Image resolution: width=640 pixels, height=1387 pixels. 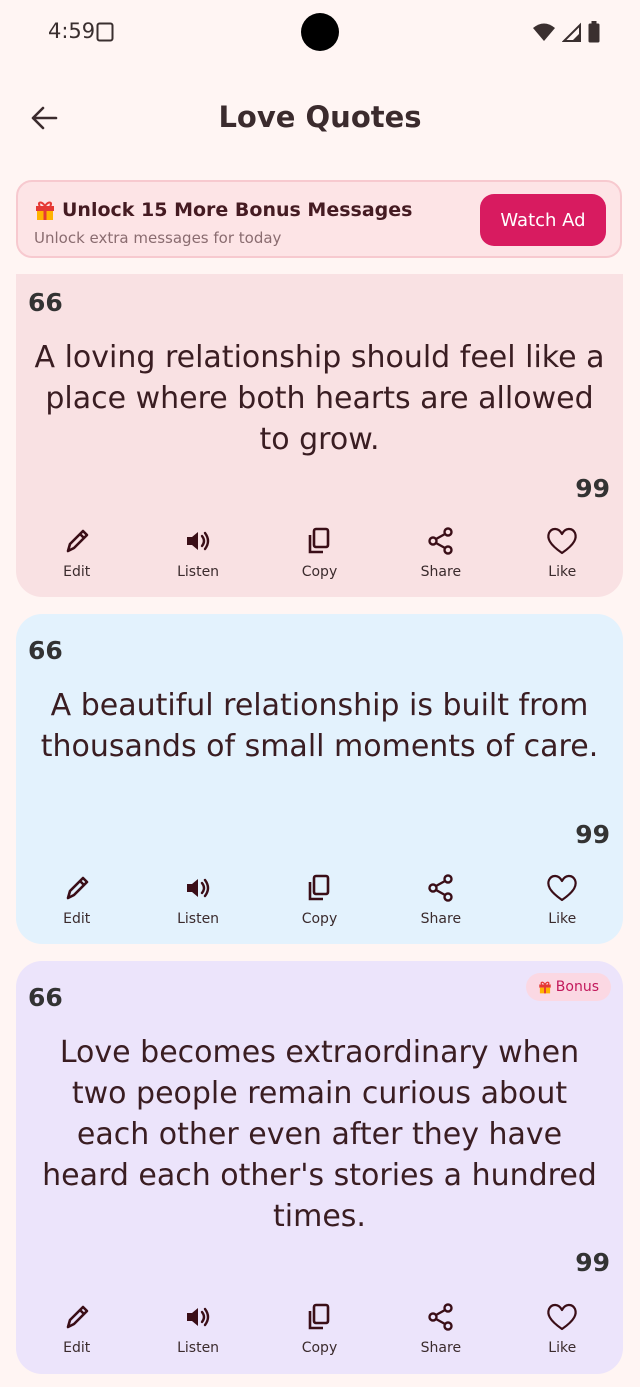 I want to click on app-bar: Love Quotes, so click(x=320, y=118).